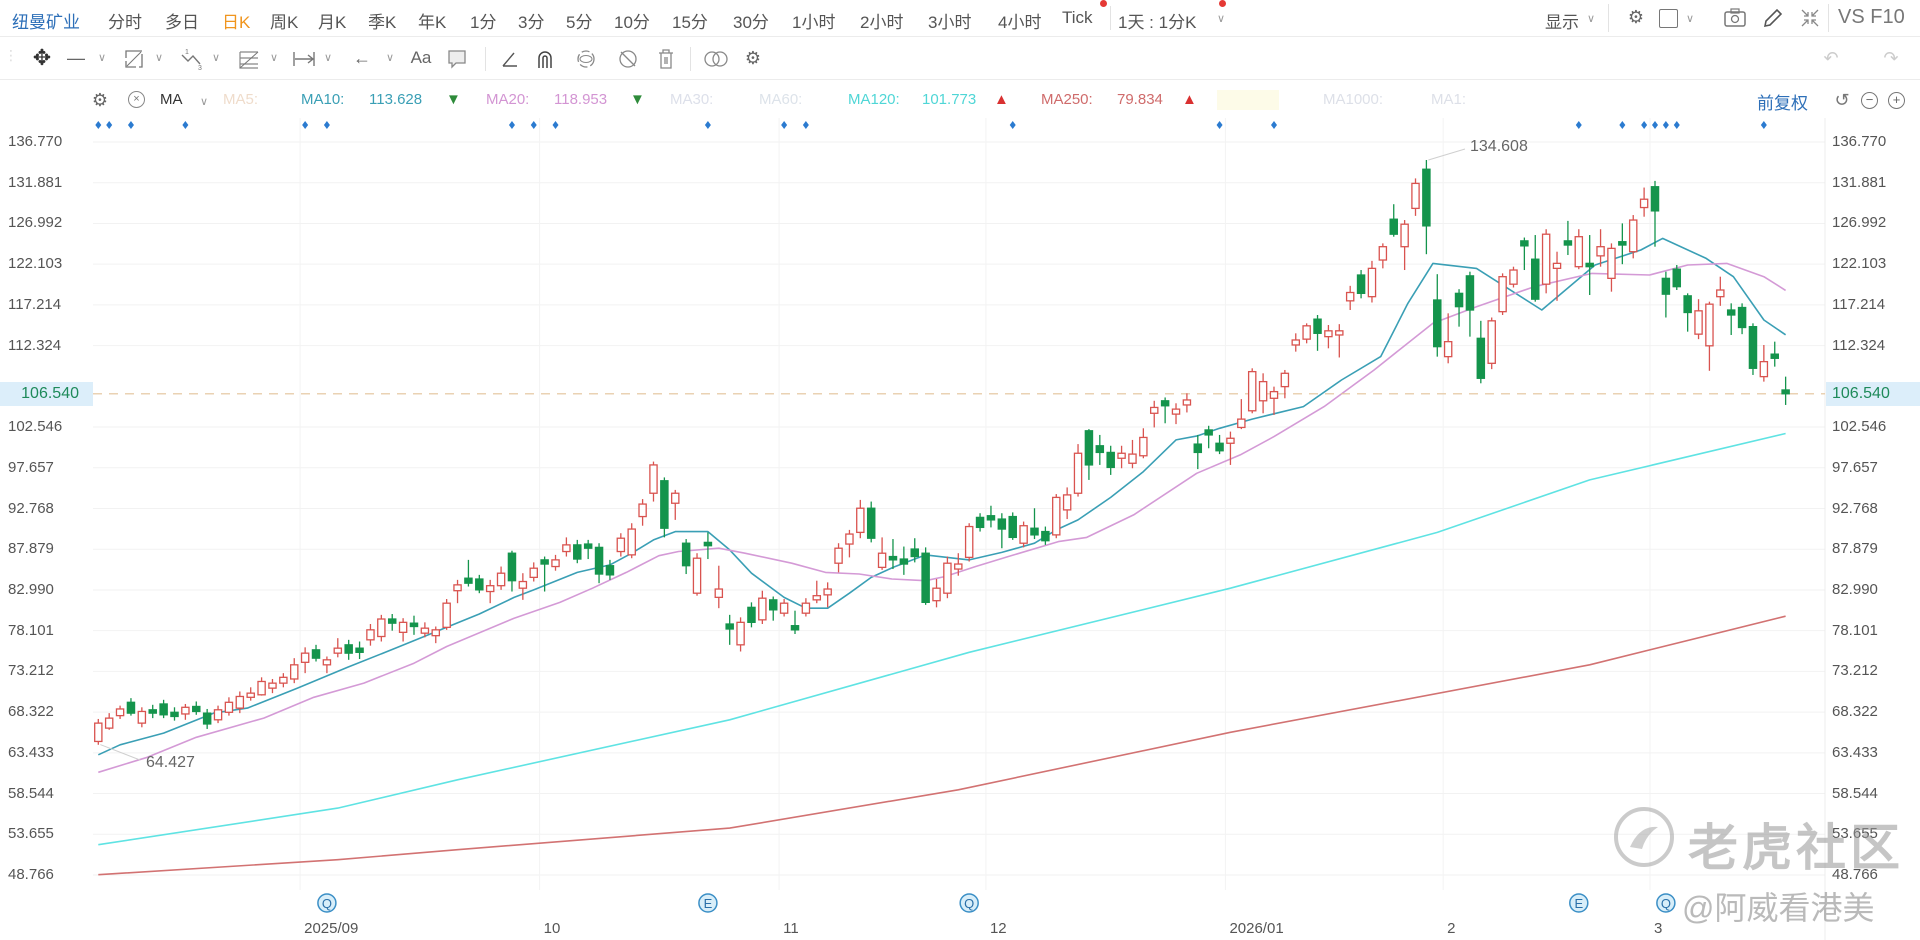 The image size is (1920, 940). Describe the element at coordinates (31, 671) in the screenshot. I see `price-tick-left: 73.212` at that location.